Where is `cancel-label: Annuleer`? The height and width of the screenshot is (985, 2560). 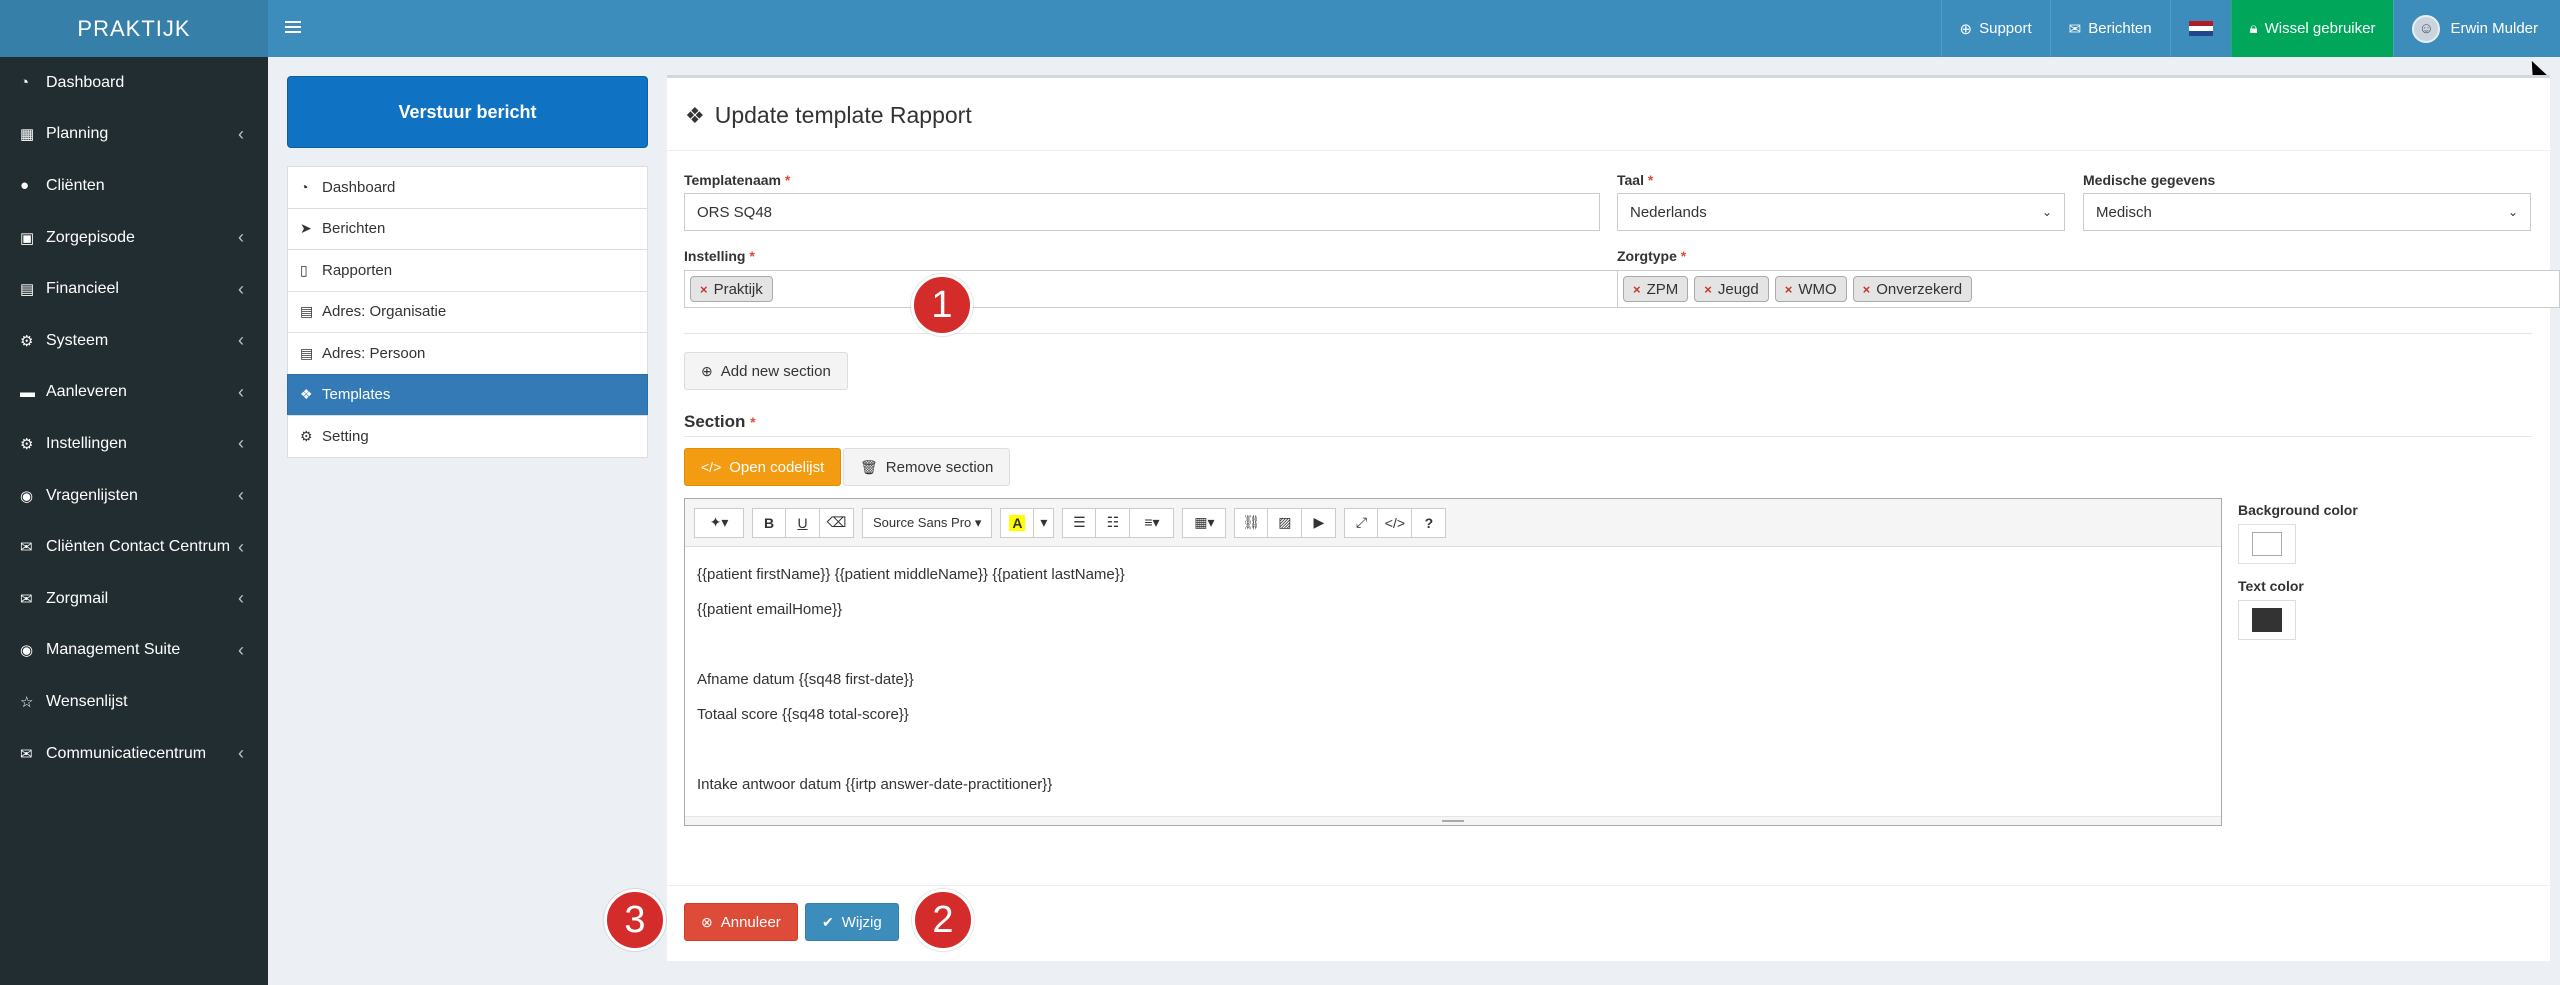
cancel-label: Annuleer is located at coordinates (750, 922).